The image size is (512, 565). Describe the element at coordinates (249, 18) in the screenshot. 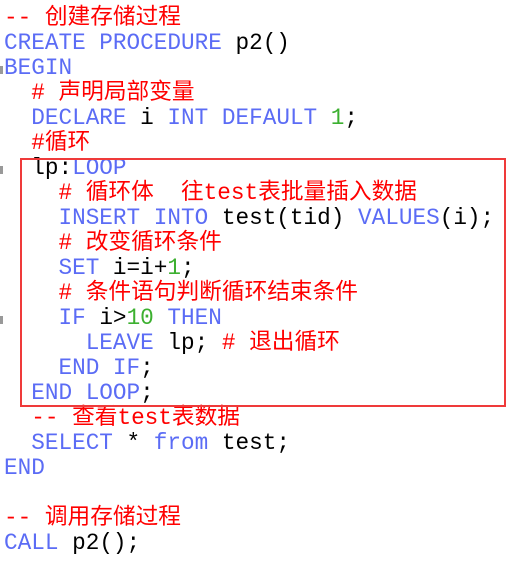

I see `code-line: -- 创建存储过程` at that location.